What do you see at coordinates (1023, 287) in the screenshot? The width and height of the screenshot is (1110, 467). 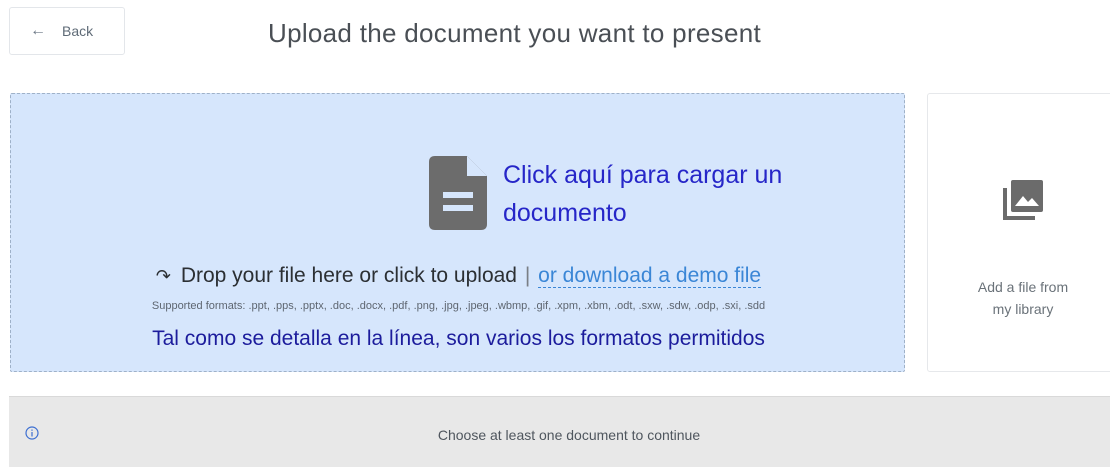 I see `library-label-line1: Add a file from` at bounding box center [1023, 287].